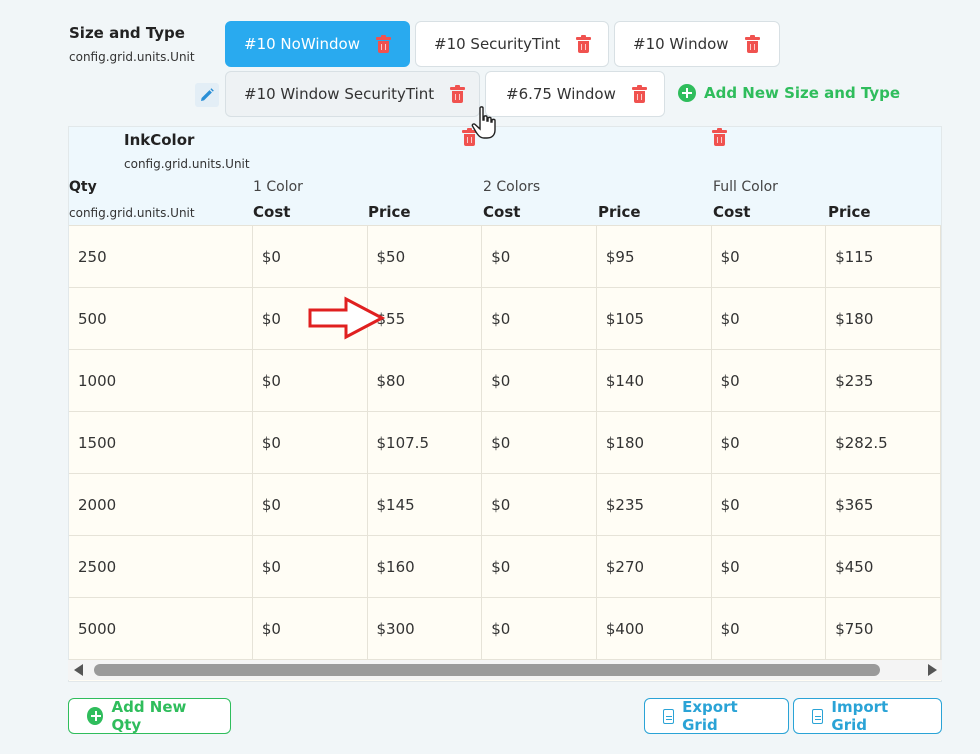 The height and width of the screenshot is (754, 980). What do you see at coordinates (207, 95) in the screenshot?
I see `edit-pencil-icon` at bounding box center [207, 95].